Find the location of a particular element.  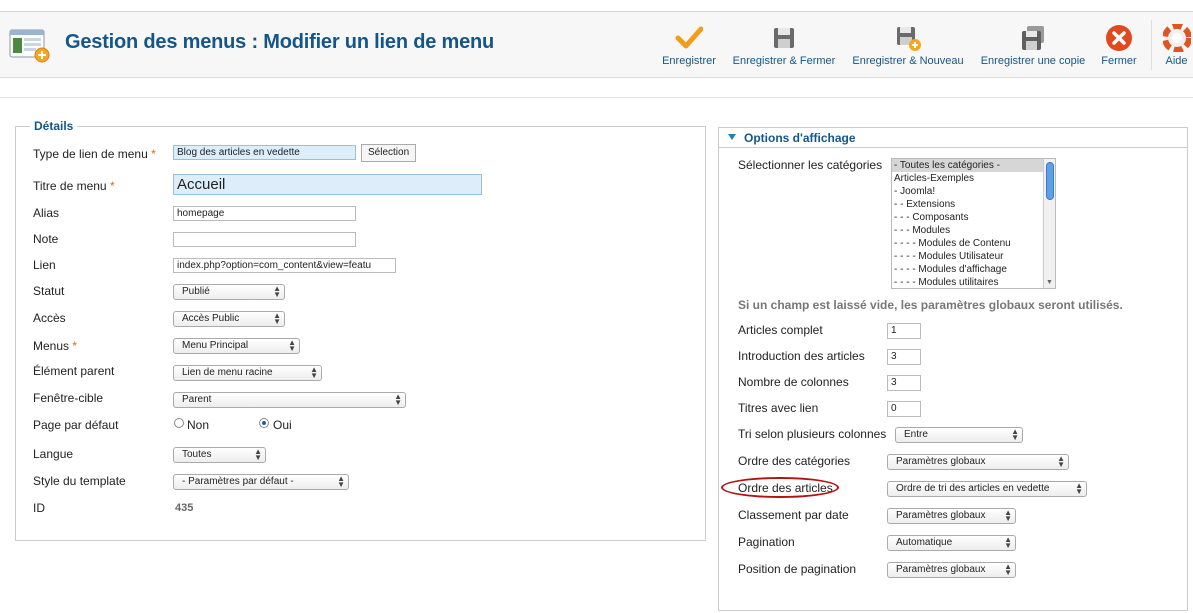

check-icon is located at coordinates (689, 38).